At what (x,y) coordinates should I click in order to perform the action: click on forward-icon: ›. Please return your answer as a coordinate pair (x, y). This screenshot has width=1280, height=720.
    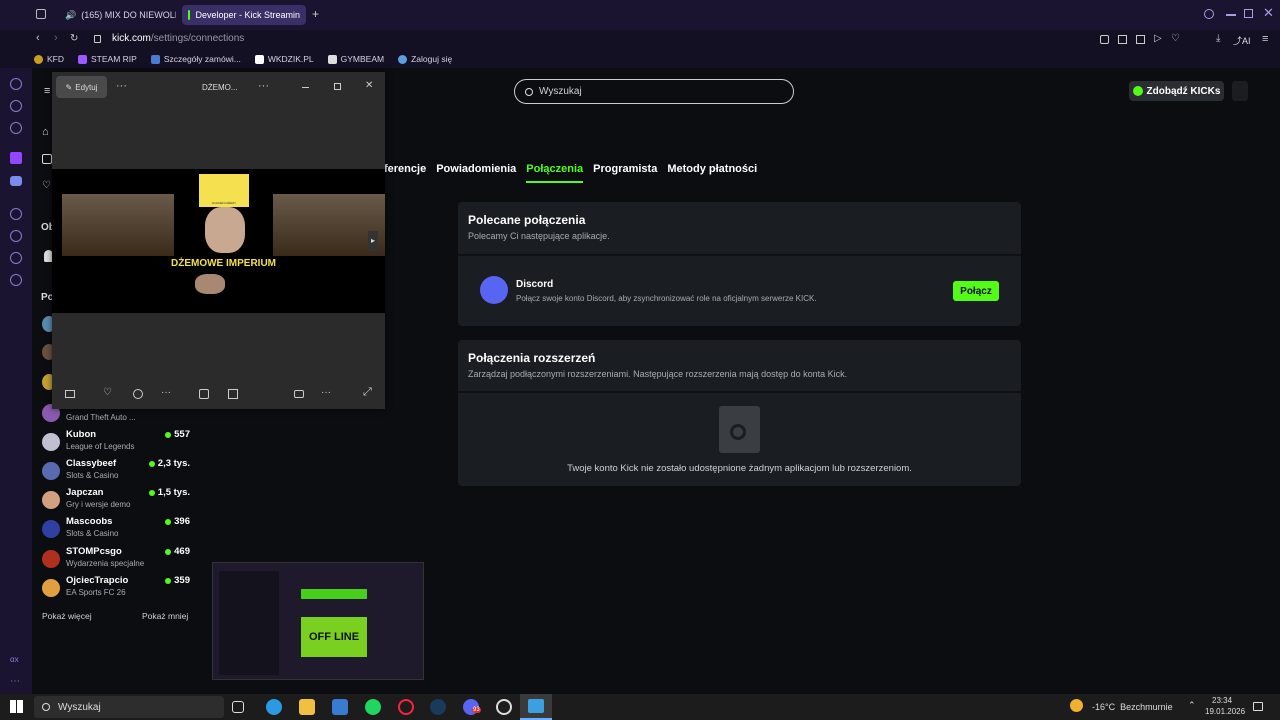
    Looking at the image, I should click on (56, 38).